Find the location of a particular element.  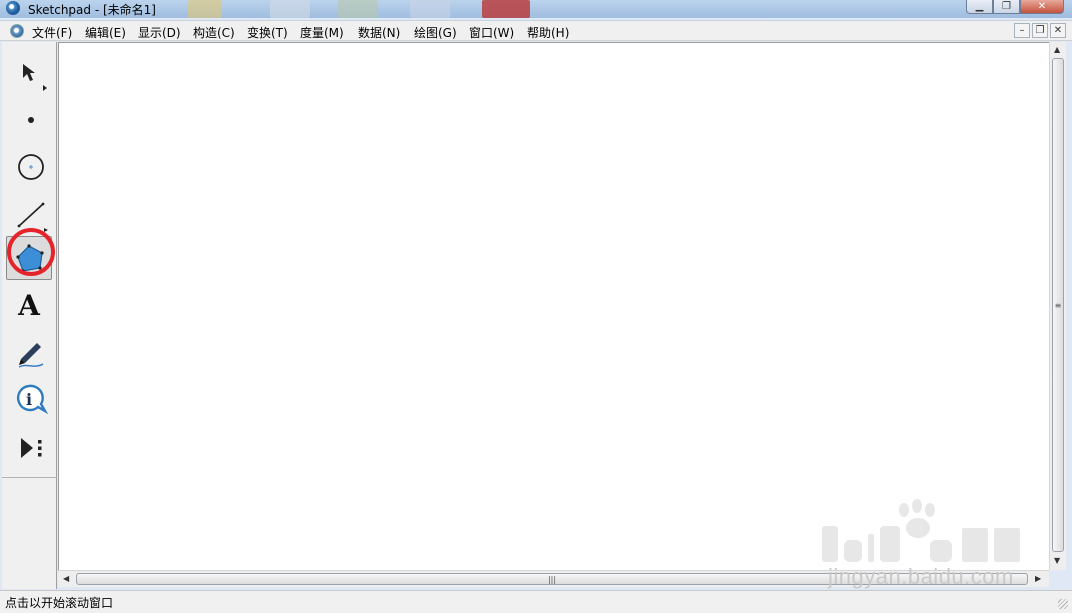

maximize-button: ❐ is located at coordinates (1006, 7).